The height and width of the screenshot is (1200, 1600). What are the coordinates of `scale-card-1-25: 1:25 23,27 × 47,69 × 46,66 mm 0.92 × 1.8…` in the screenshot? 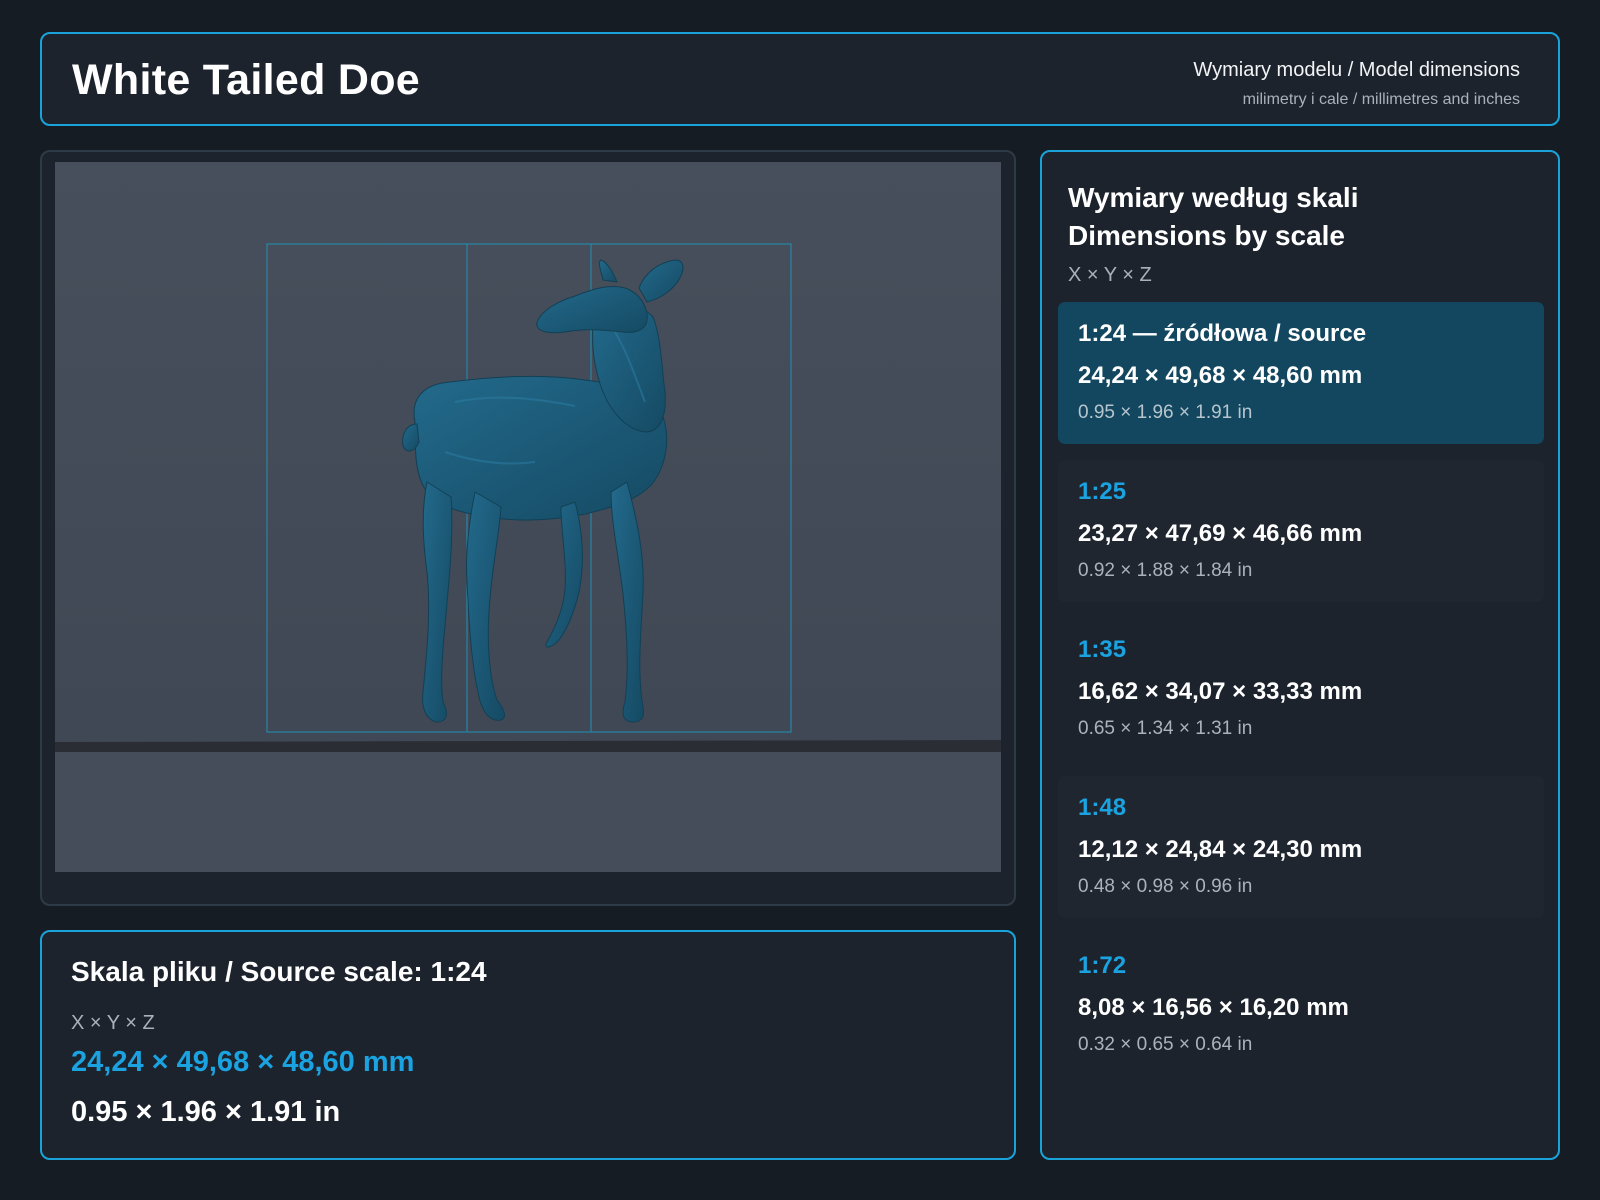 It's located at (1301, 531).